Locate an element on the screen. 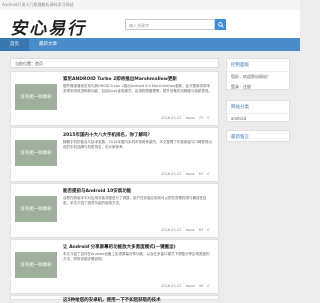 The height and width of the screenshot is (303, 320). post-views: 63 is located at coordinates (201, 230).